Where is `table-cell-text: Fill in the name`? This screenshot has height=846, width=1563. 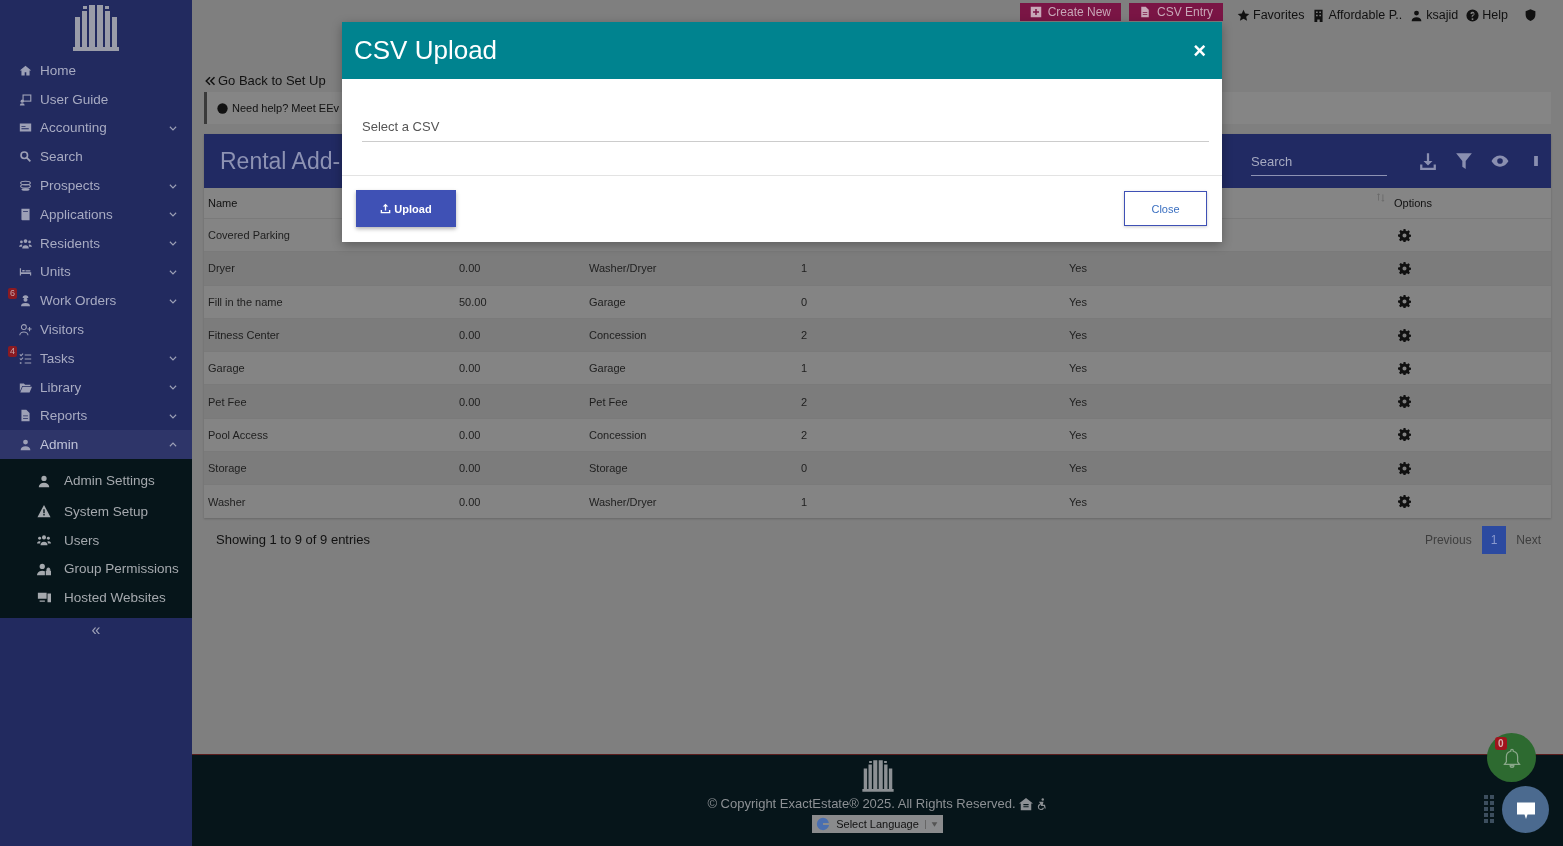
table-cell-text: Fill in the name is located at coordinates (245, 301).